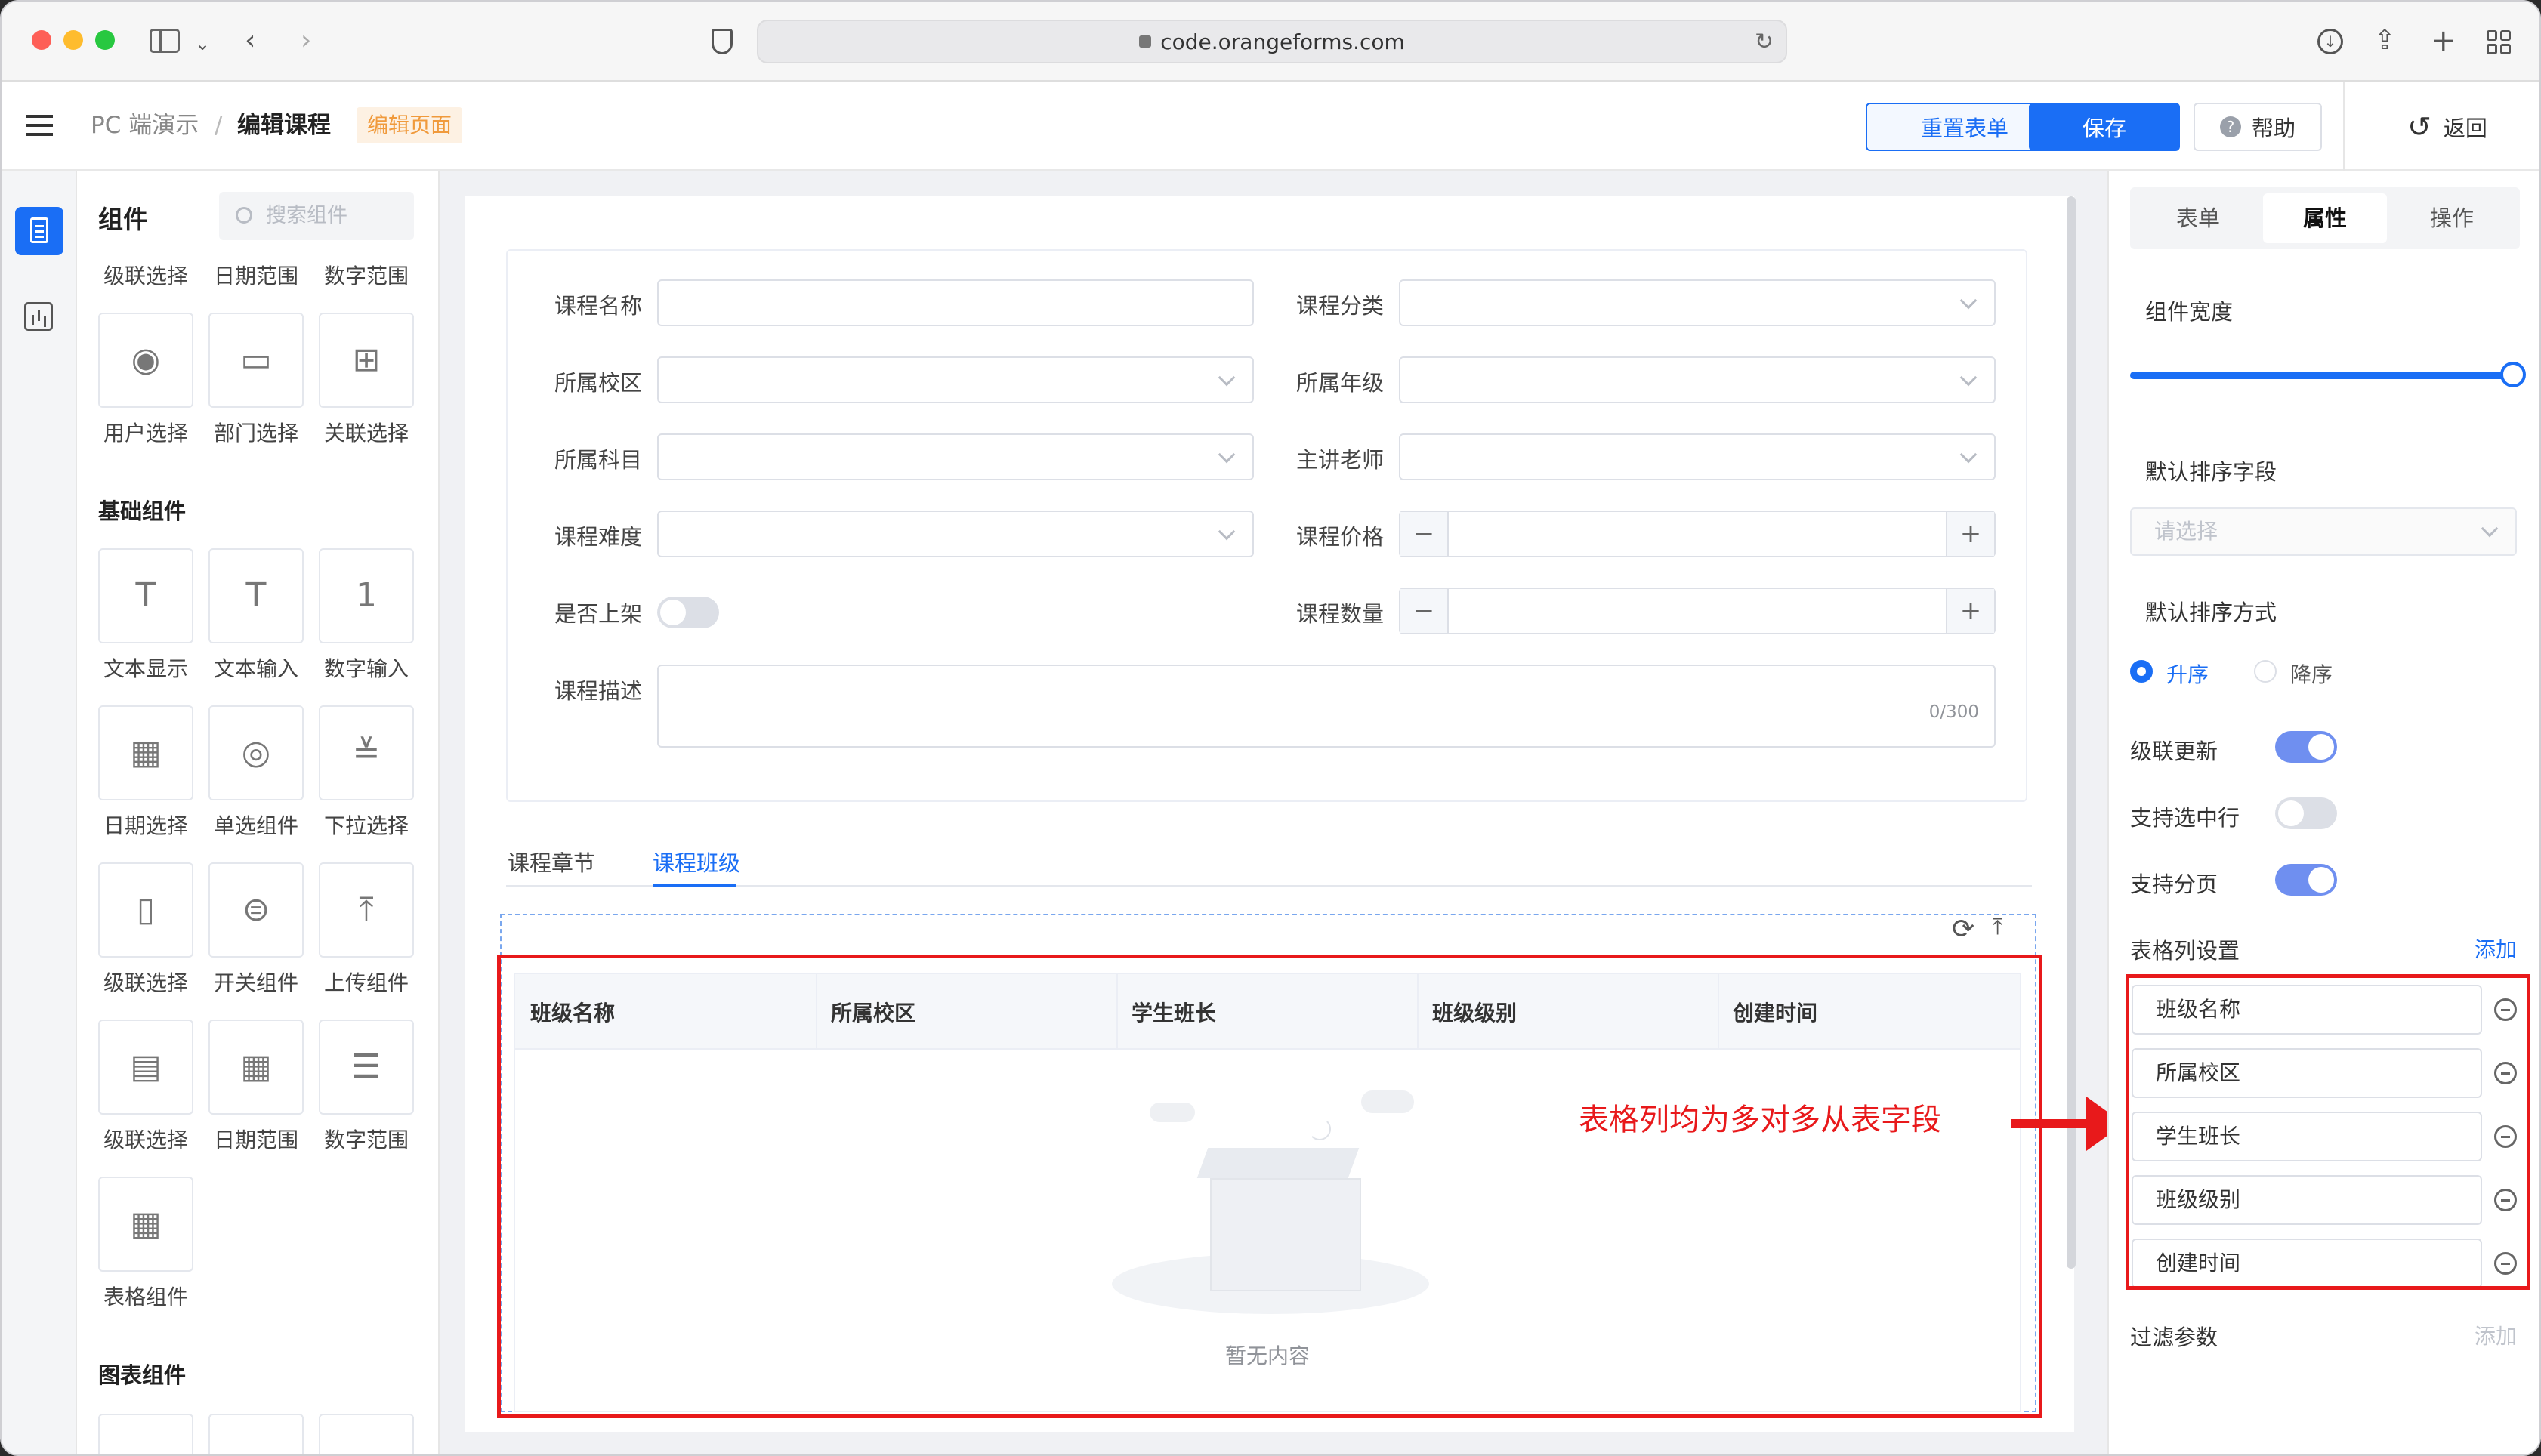 This screenshot has width=2541, height=1456. I want to click on component-tile: ⊜, so click(256, 910).